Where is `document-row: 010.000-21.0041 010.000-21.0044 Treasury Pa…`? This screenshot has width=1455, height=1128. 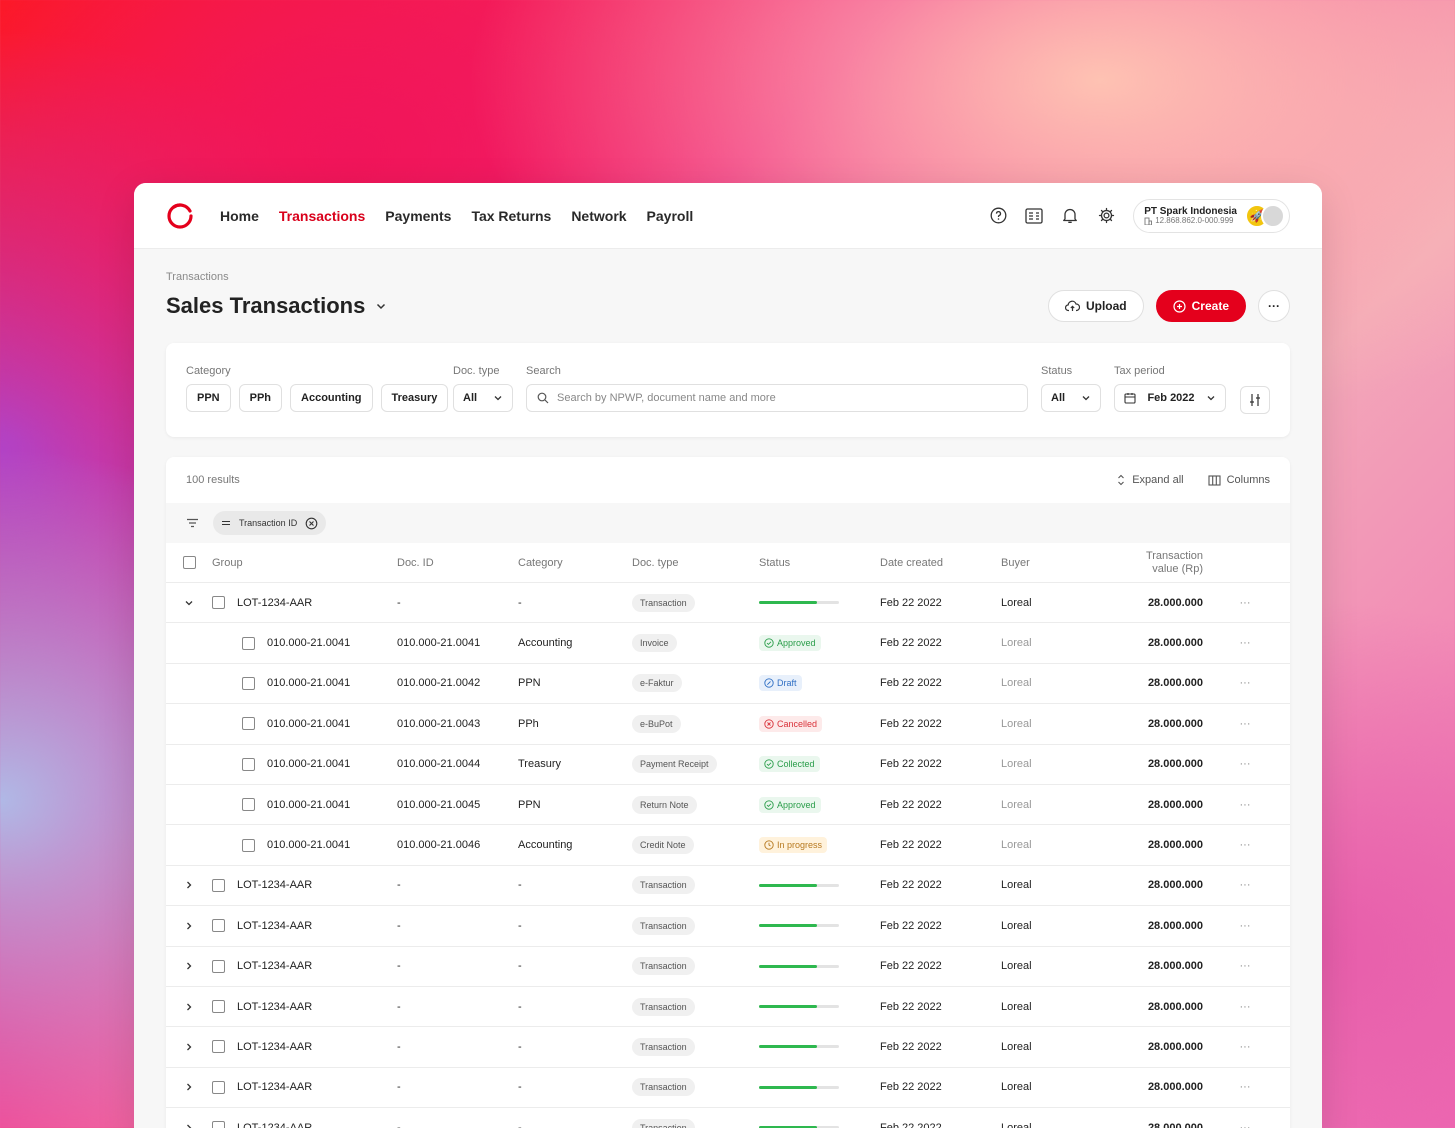
document-row: 010.000-21.0041 010.000-21.0044 Treasury Pa… is located at coordinates (728, 765).